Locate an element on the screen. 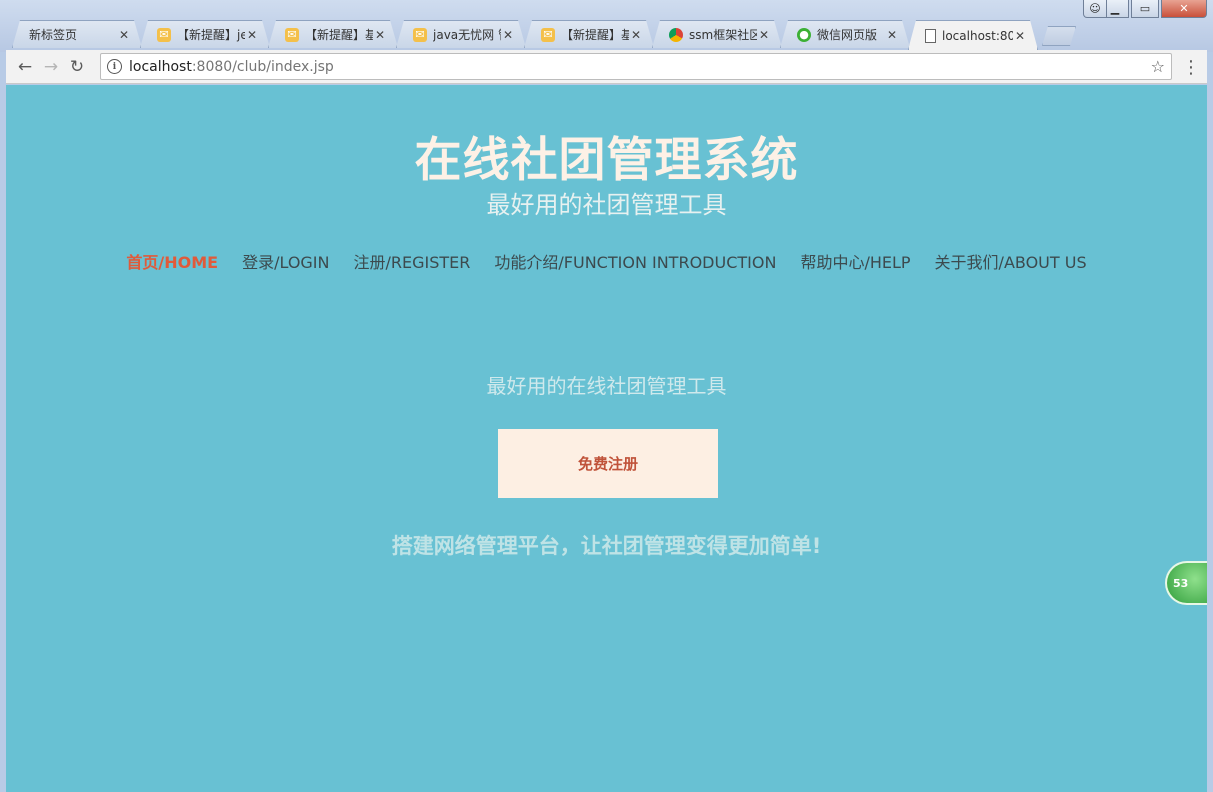 This screenshot has height=792, width=1213. forward-arrow-icon: → is located at coordinates (51, 67).